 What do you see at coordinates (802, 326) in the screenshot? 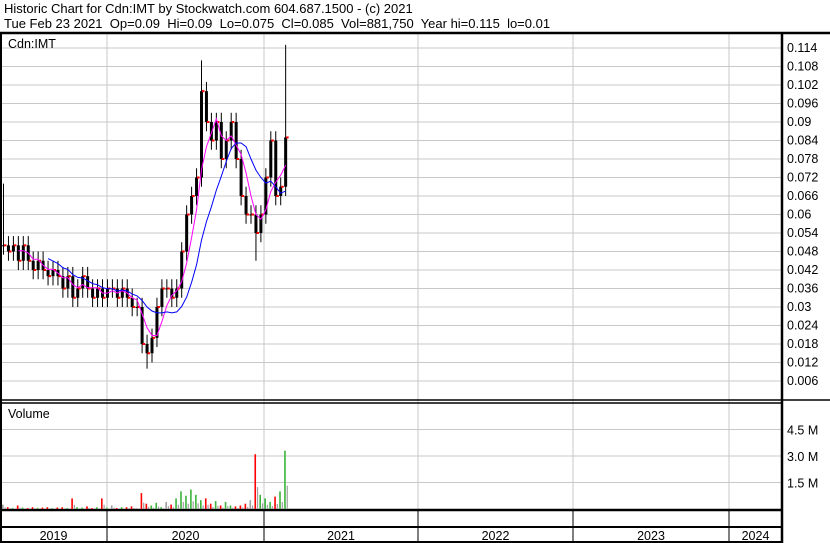
I see `price-tick-label: 0.024` at bounding box center [802, 326].